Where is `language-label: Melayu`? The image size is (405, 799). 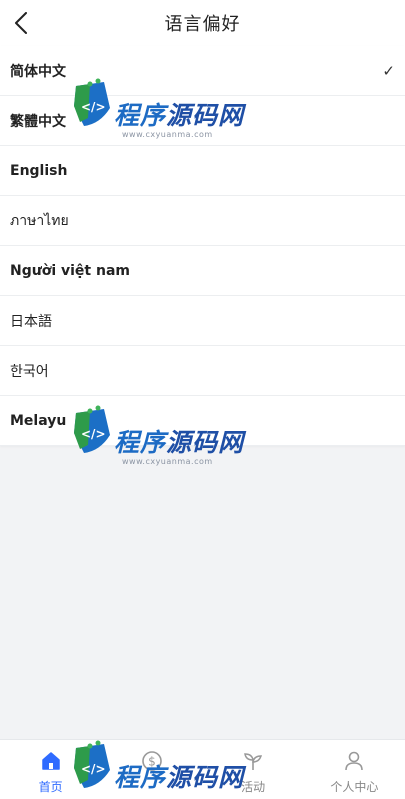
language-label: Melayu is located at coordinates (38, 420).